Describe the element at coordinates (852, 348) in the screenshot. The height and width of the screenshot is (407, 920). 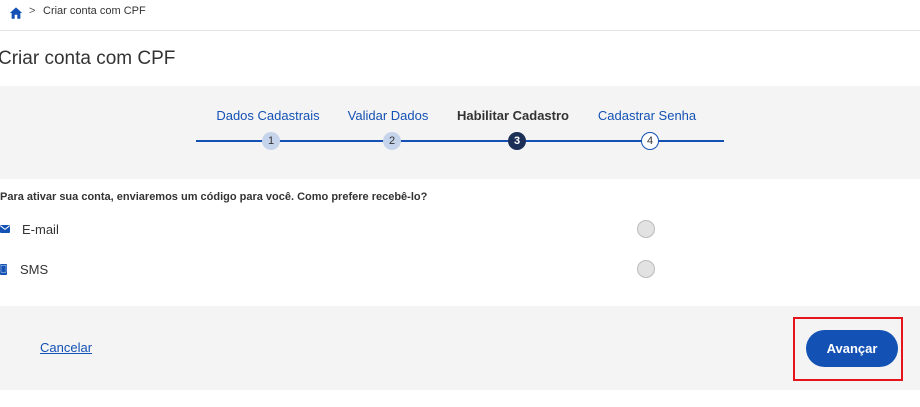
I see `next-button: Avançar` at that location.